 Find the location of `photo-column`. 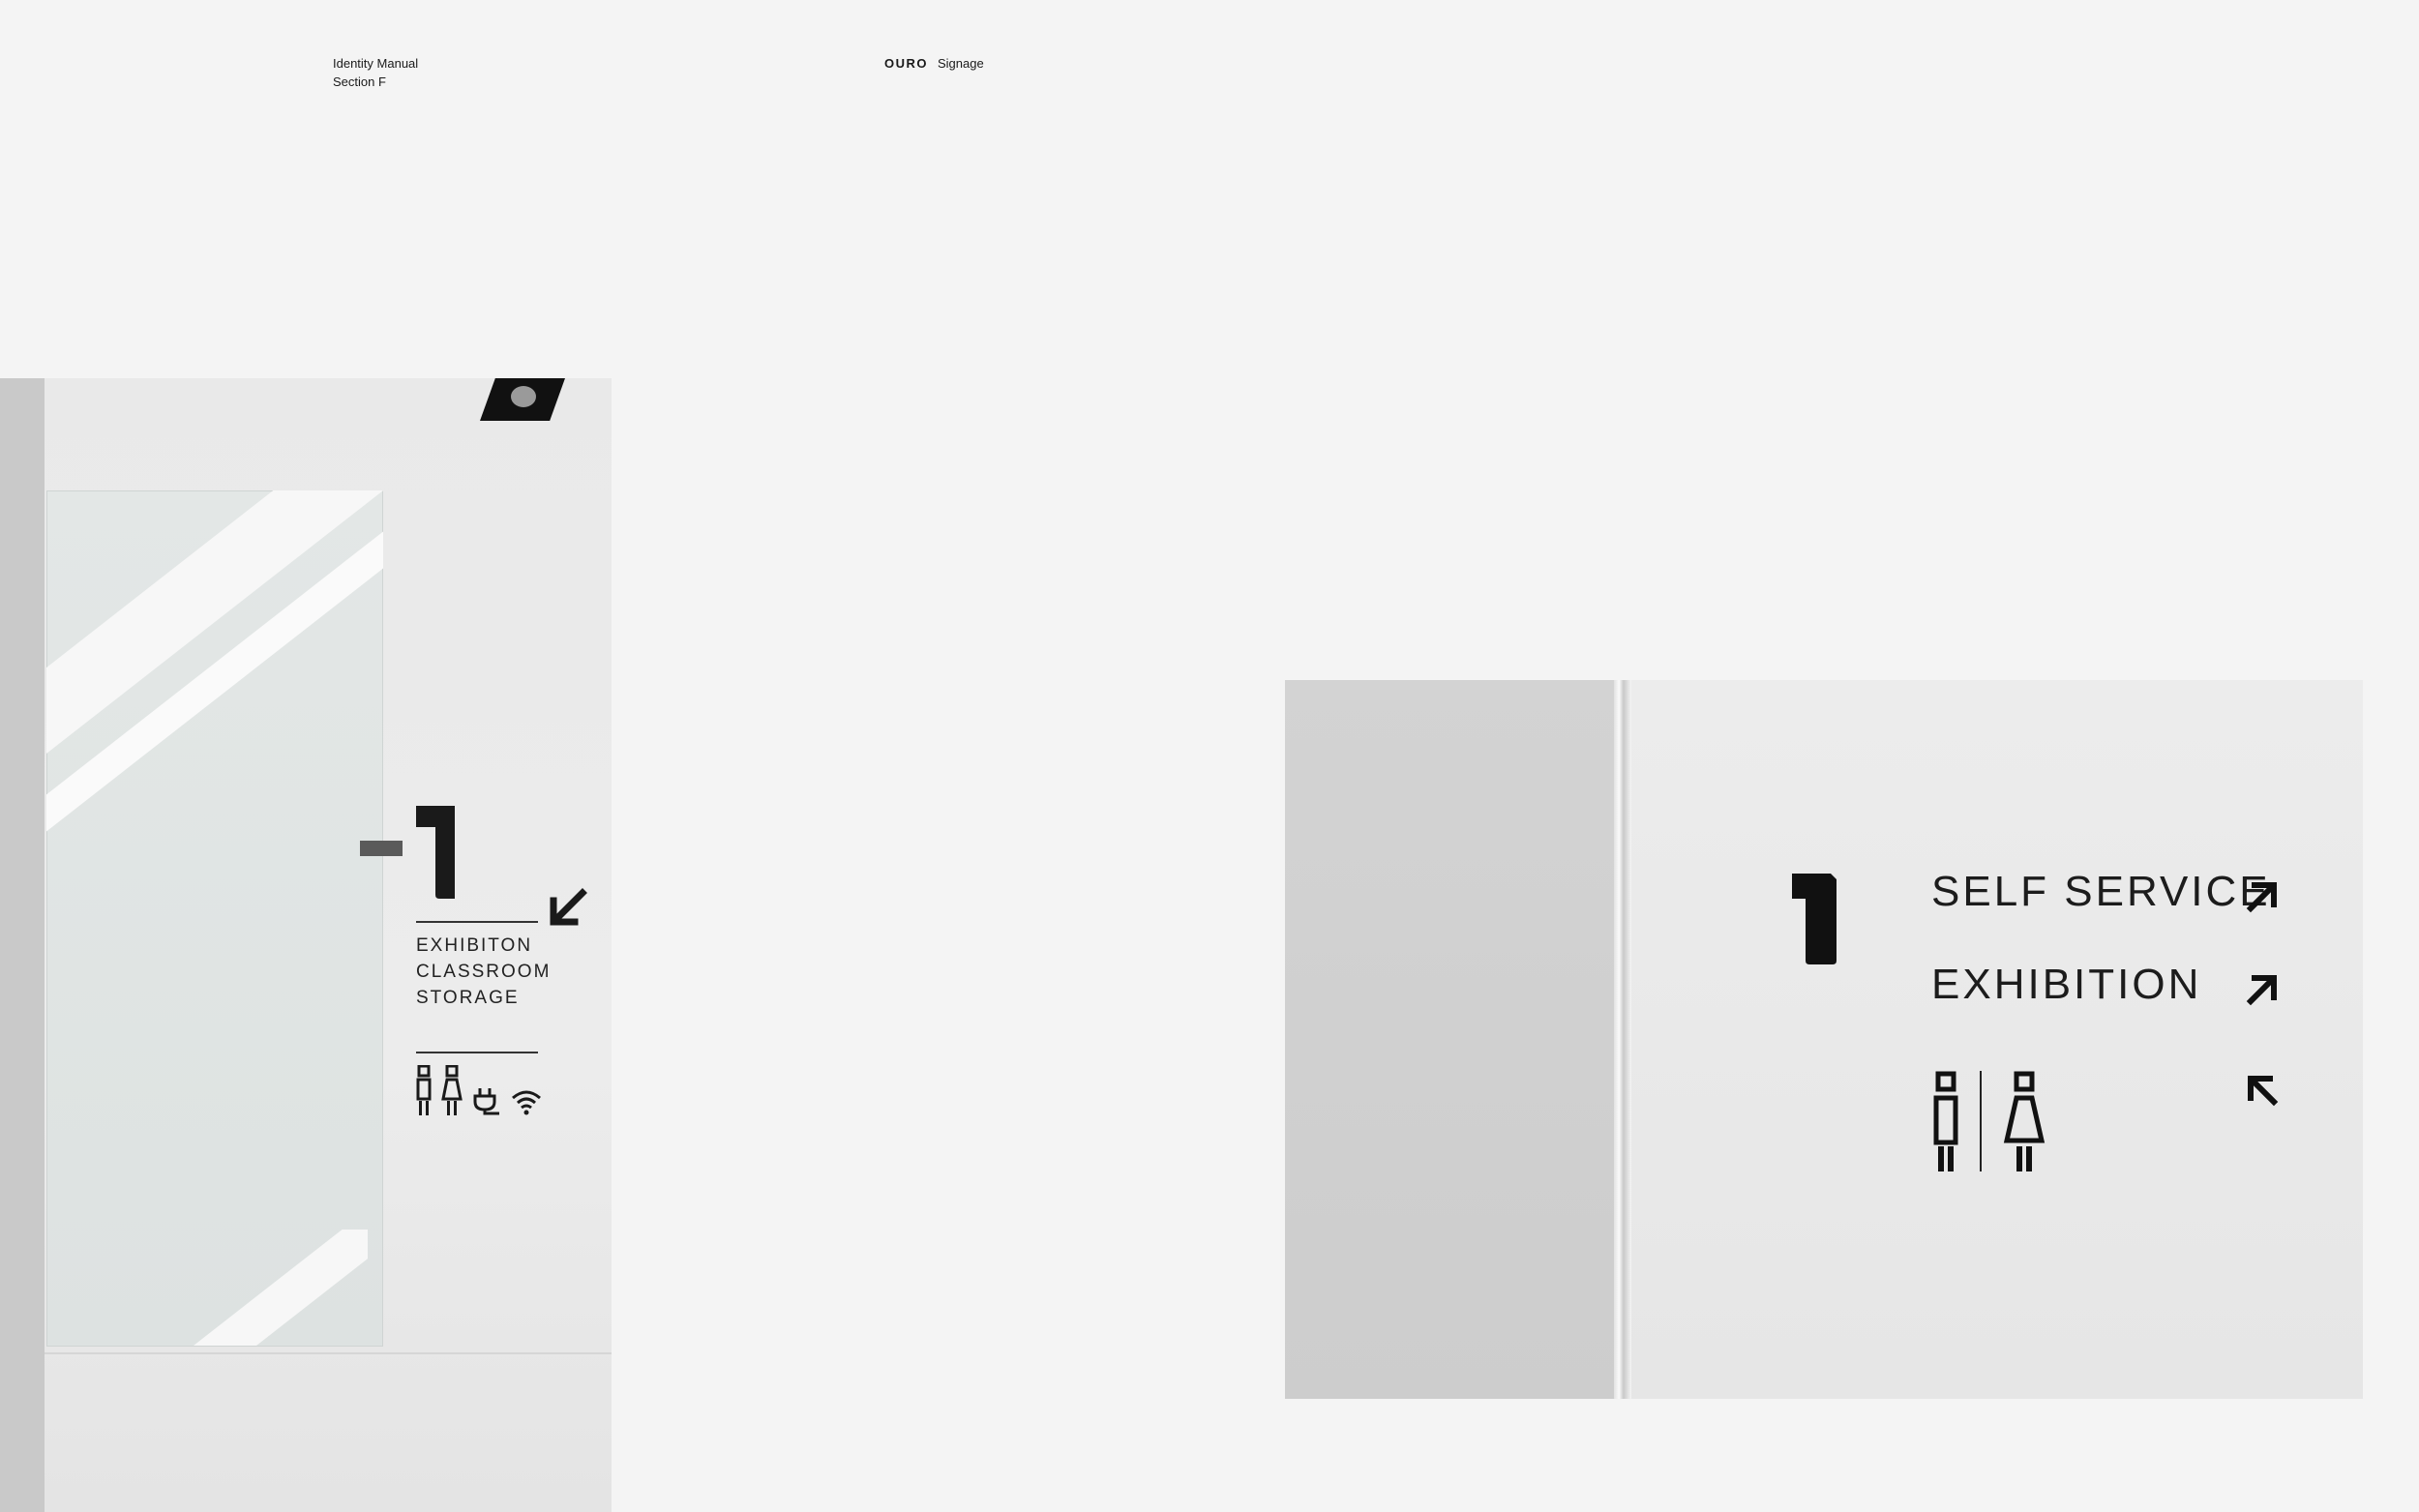

photo-column is located at coordinates (22, 945).